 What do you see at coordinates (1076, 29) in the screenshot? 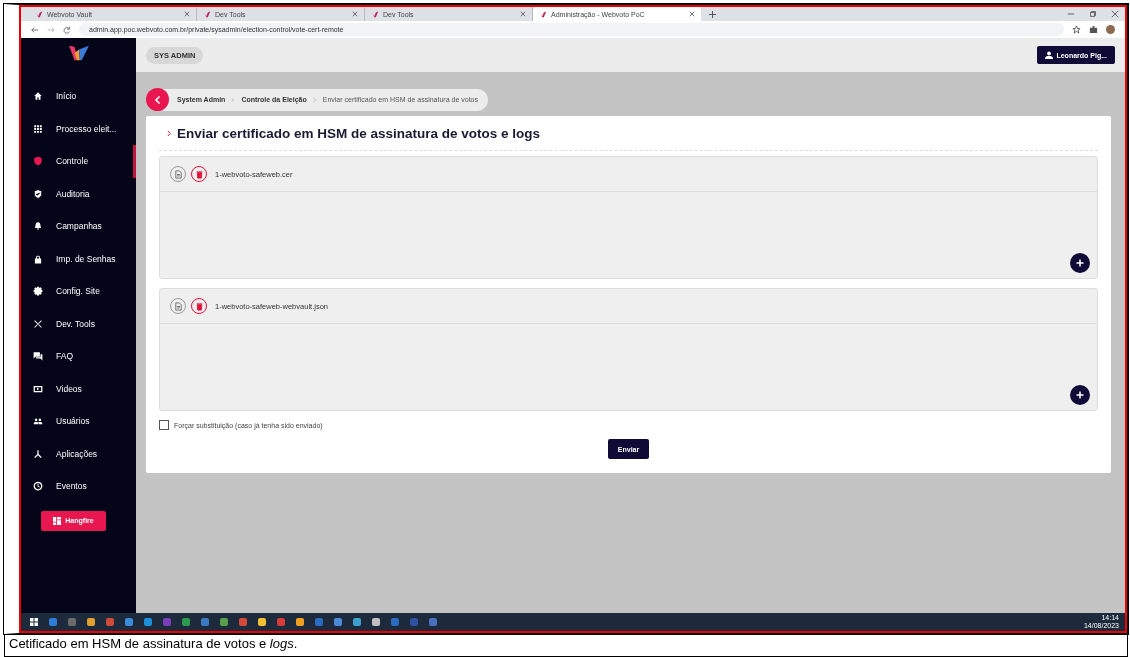
I see `star-icon` at bounding box center [1076, 29].